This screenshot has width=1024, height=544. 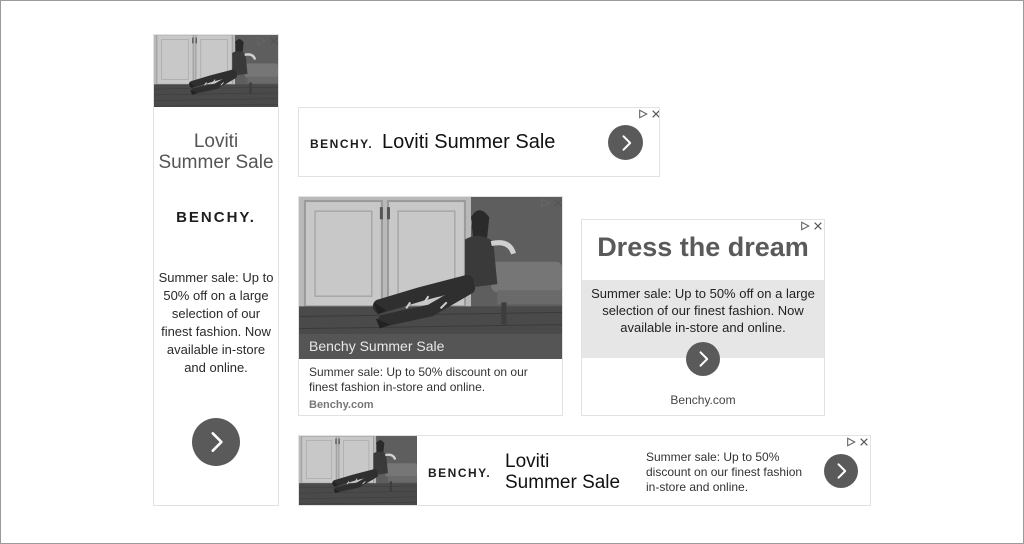 I want to click on ad-headline: Dress the dream, so click(x=703, y=247).